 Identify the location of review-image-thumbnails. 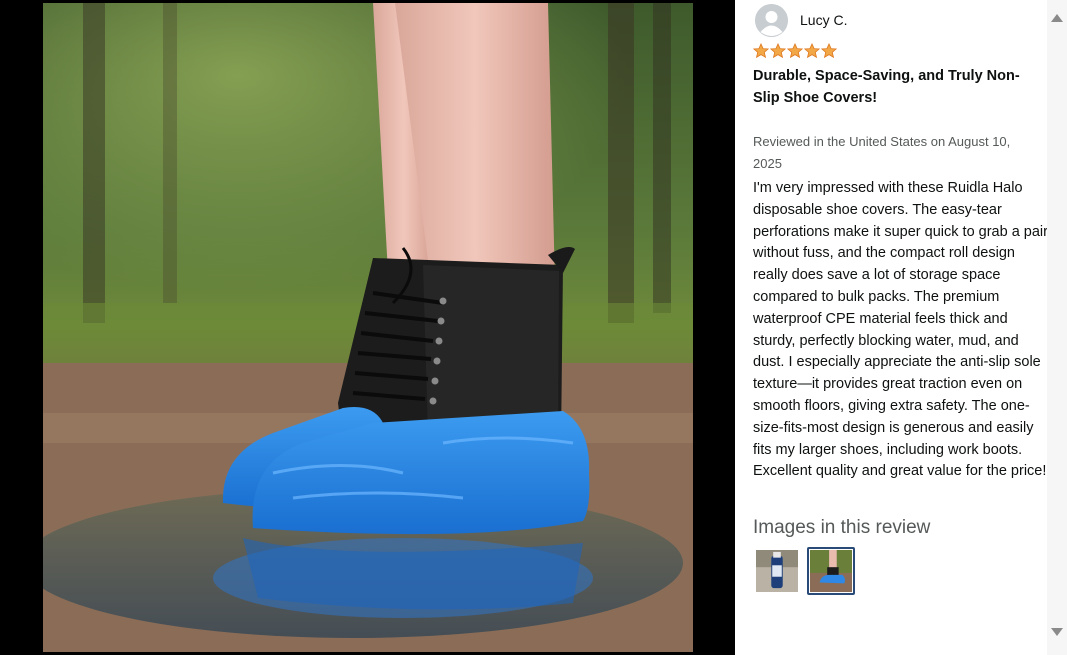
(804, 571).